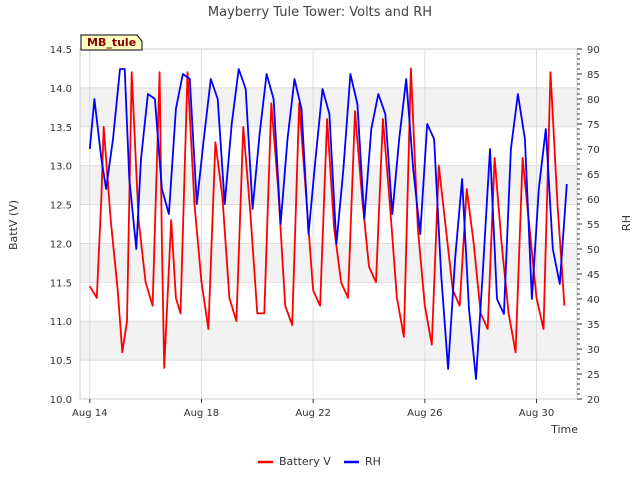  I want to click on y2-tick-label: 90, so click(593, 50).